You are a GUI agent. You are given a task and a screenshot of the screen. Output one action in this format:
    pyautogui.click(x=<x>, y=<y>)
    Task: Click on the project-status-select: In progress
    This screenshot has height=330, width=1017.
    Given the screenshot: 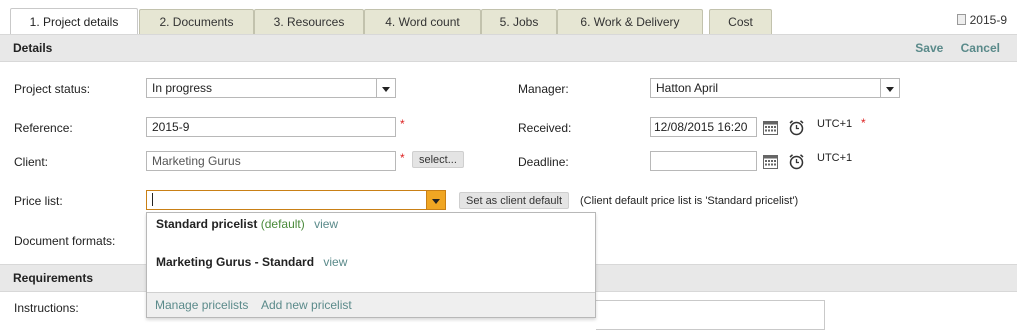 What is the action you would take?
    pyautogui.click(x=271, y=88)
    